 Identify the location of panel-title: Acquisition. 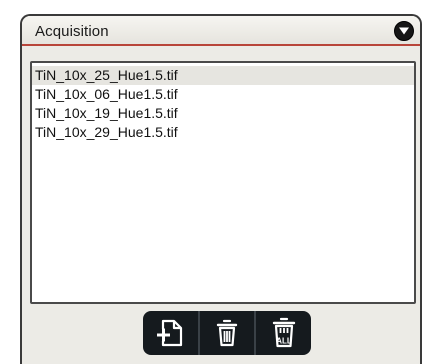
(72, 31).